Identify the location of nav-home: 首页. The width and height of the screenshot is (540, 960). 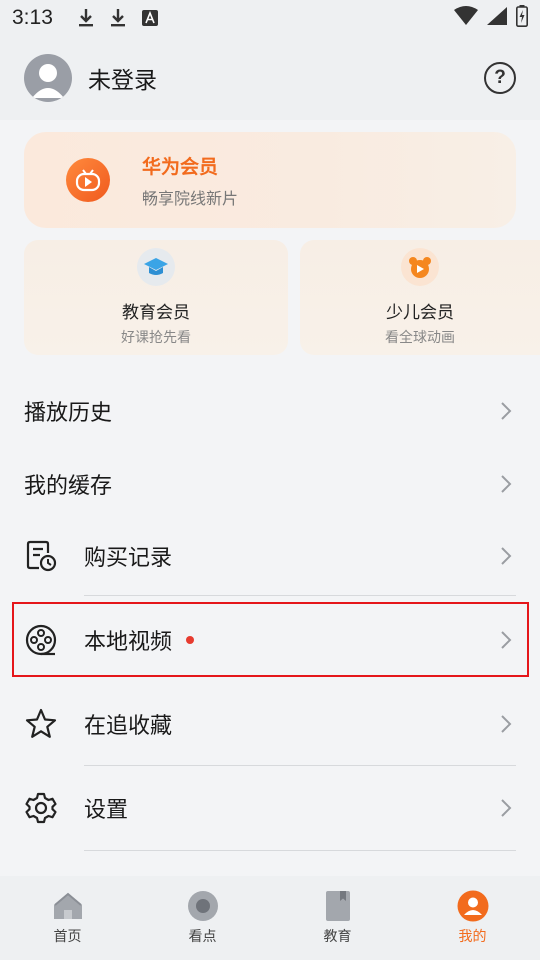
(67, 918).